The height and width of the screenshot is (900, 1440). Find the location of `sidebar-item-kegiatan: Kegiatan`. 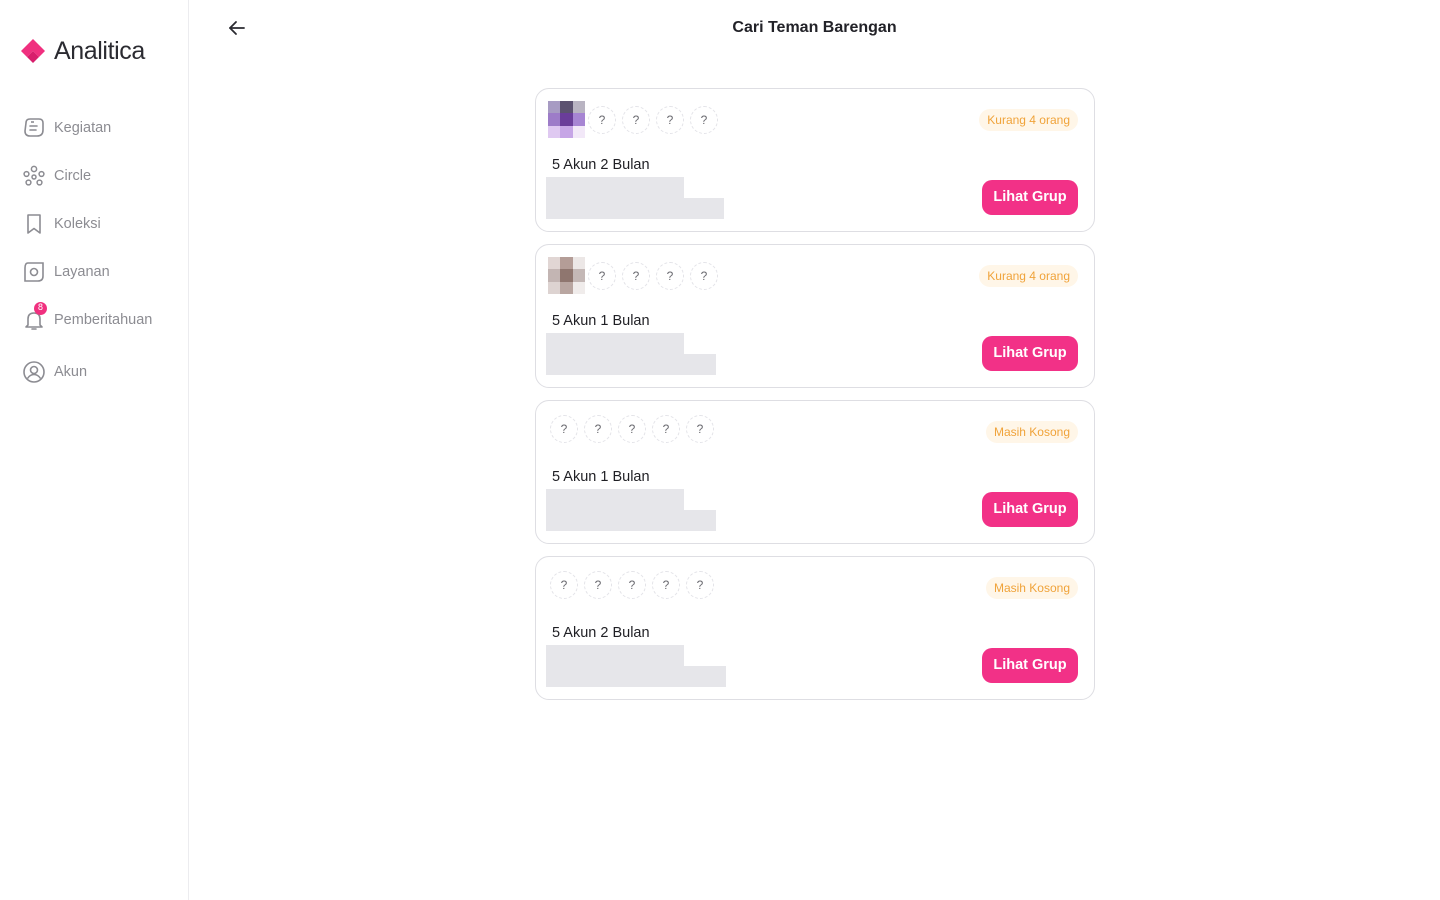

sidebar-item-kegiatan: Kegiatan is located at coordinates (87, 128).